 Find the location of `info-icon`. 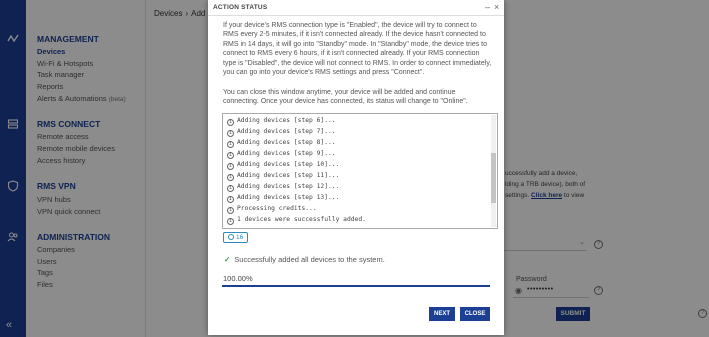

info-icon is located at coordinates (231, 237).